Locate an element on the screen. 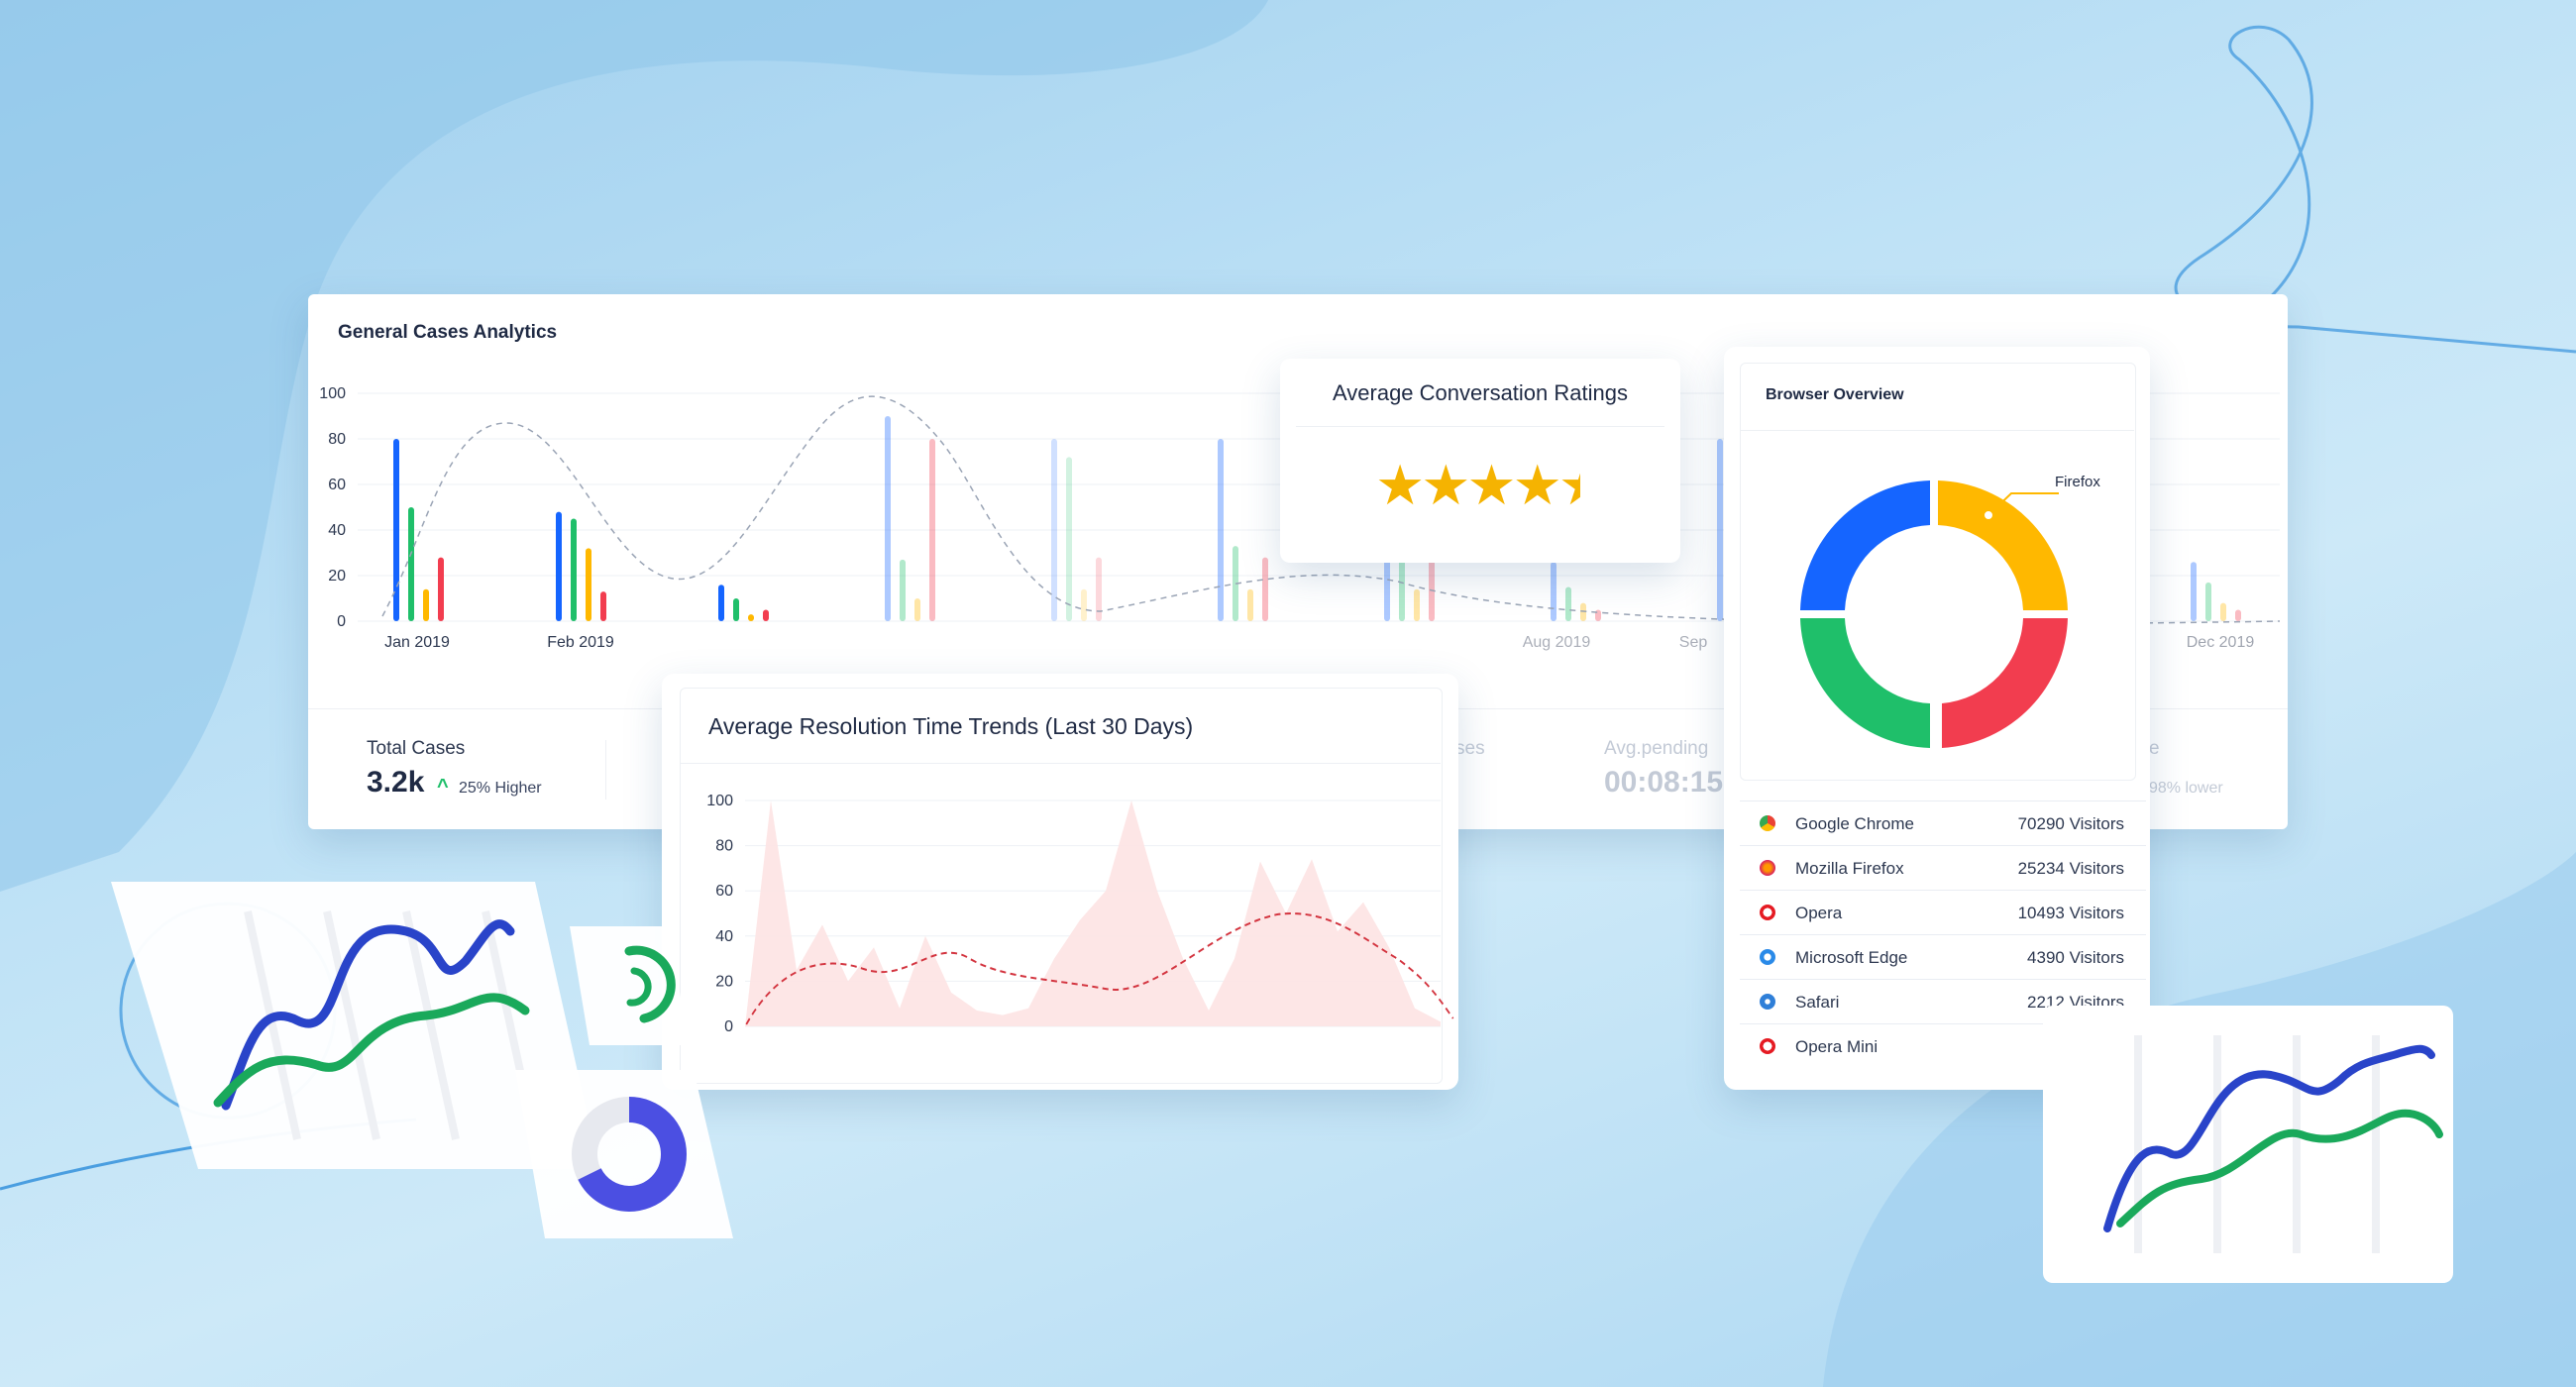  general-cases-title: General Cases Analytics is located at coordinates (448, 332).